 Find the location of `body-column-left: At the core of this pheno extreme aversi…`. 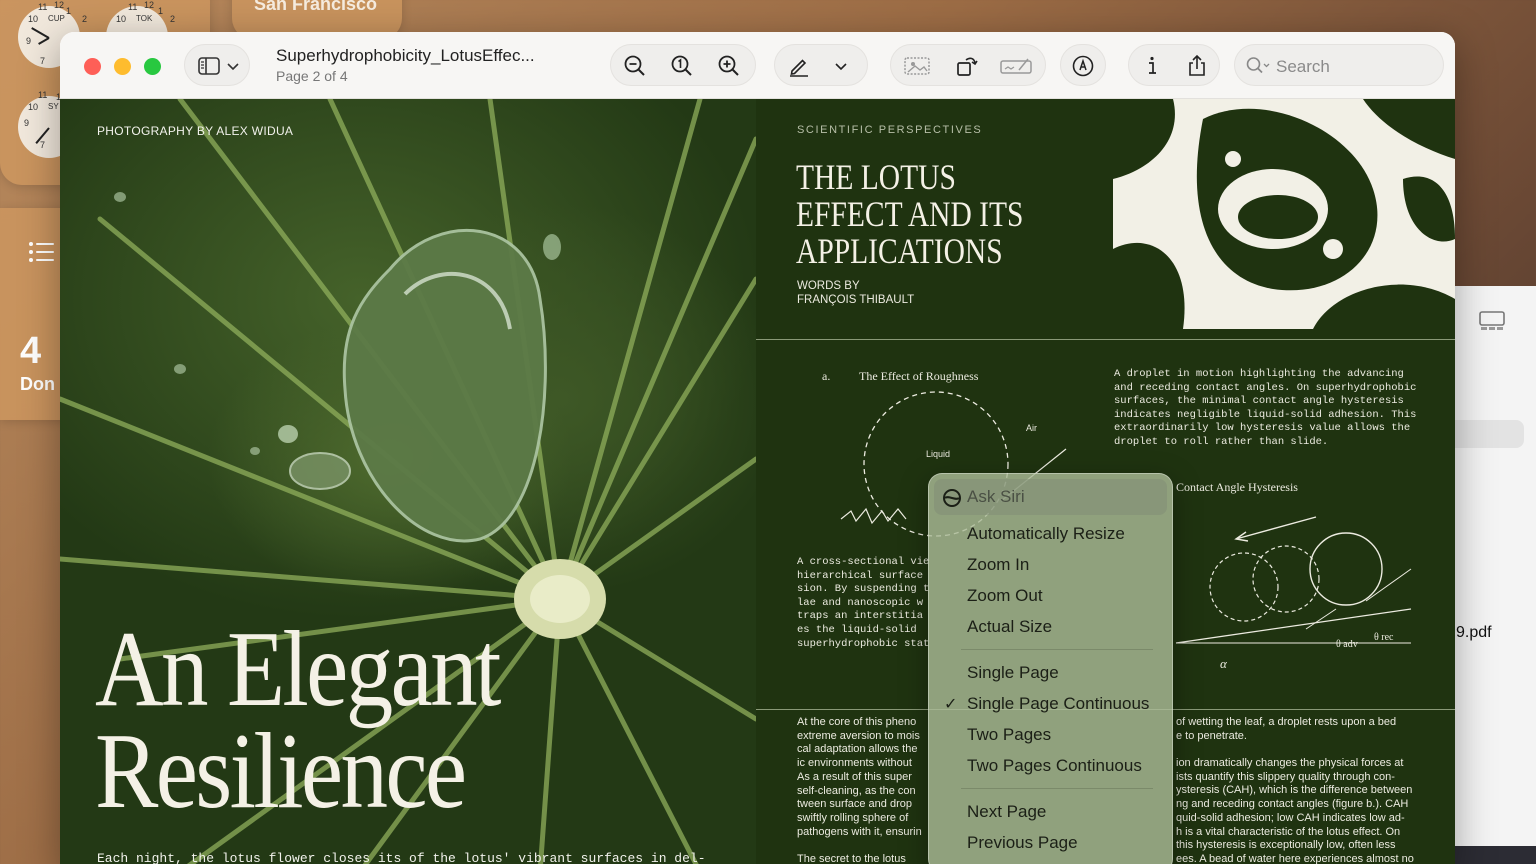

body-column-left: At the core of this pheno extreme aversi… is located at coordinates (859, 790).